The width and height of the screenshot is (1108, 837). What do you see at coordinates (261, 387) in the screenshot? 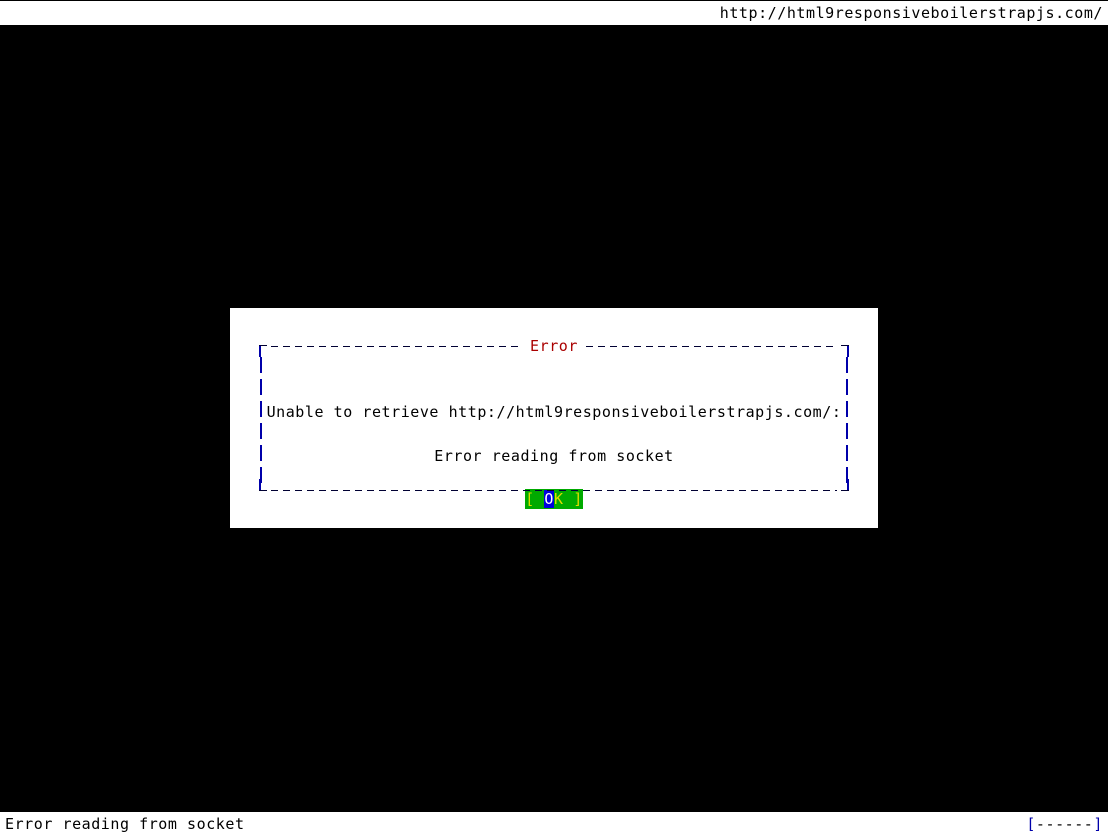
I see `dialog-border-left-seg2` at bounding box center [261, 387].